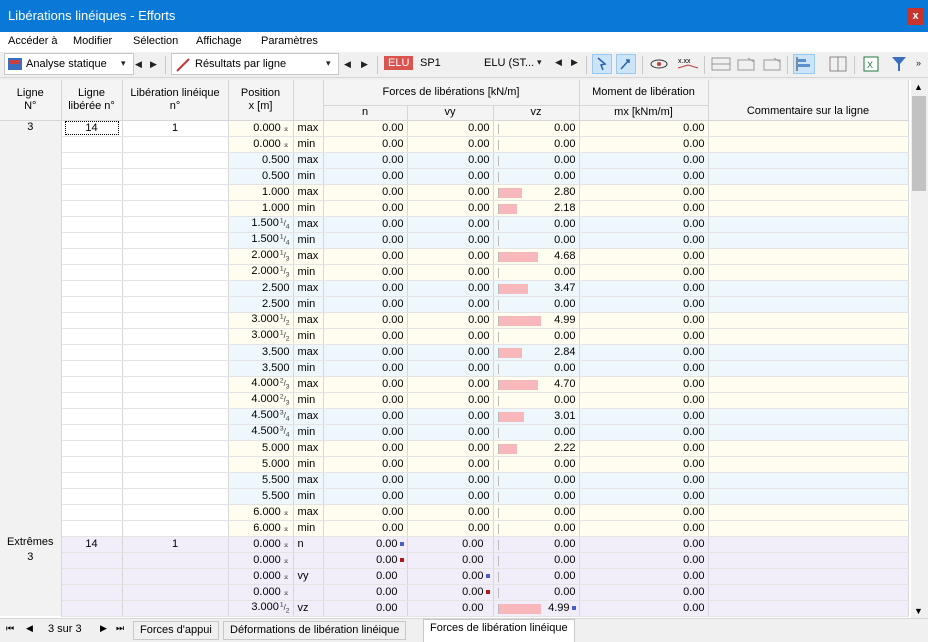 The height and width of the screenshot is (642, 928). I want to click on select-in-model-button, so click(602, 64).